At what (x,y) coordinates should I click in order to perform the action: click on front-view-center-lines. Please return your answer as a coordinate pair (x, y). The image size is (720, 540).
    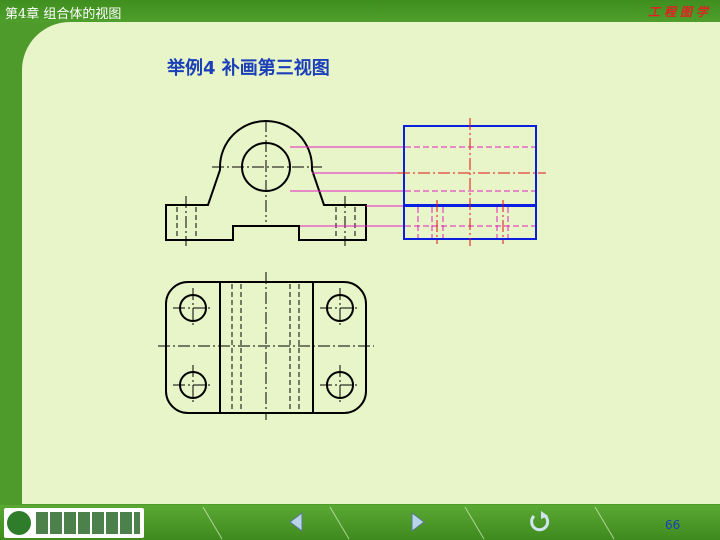
    Looking at the image, I should click on (265, 183).